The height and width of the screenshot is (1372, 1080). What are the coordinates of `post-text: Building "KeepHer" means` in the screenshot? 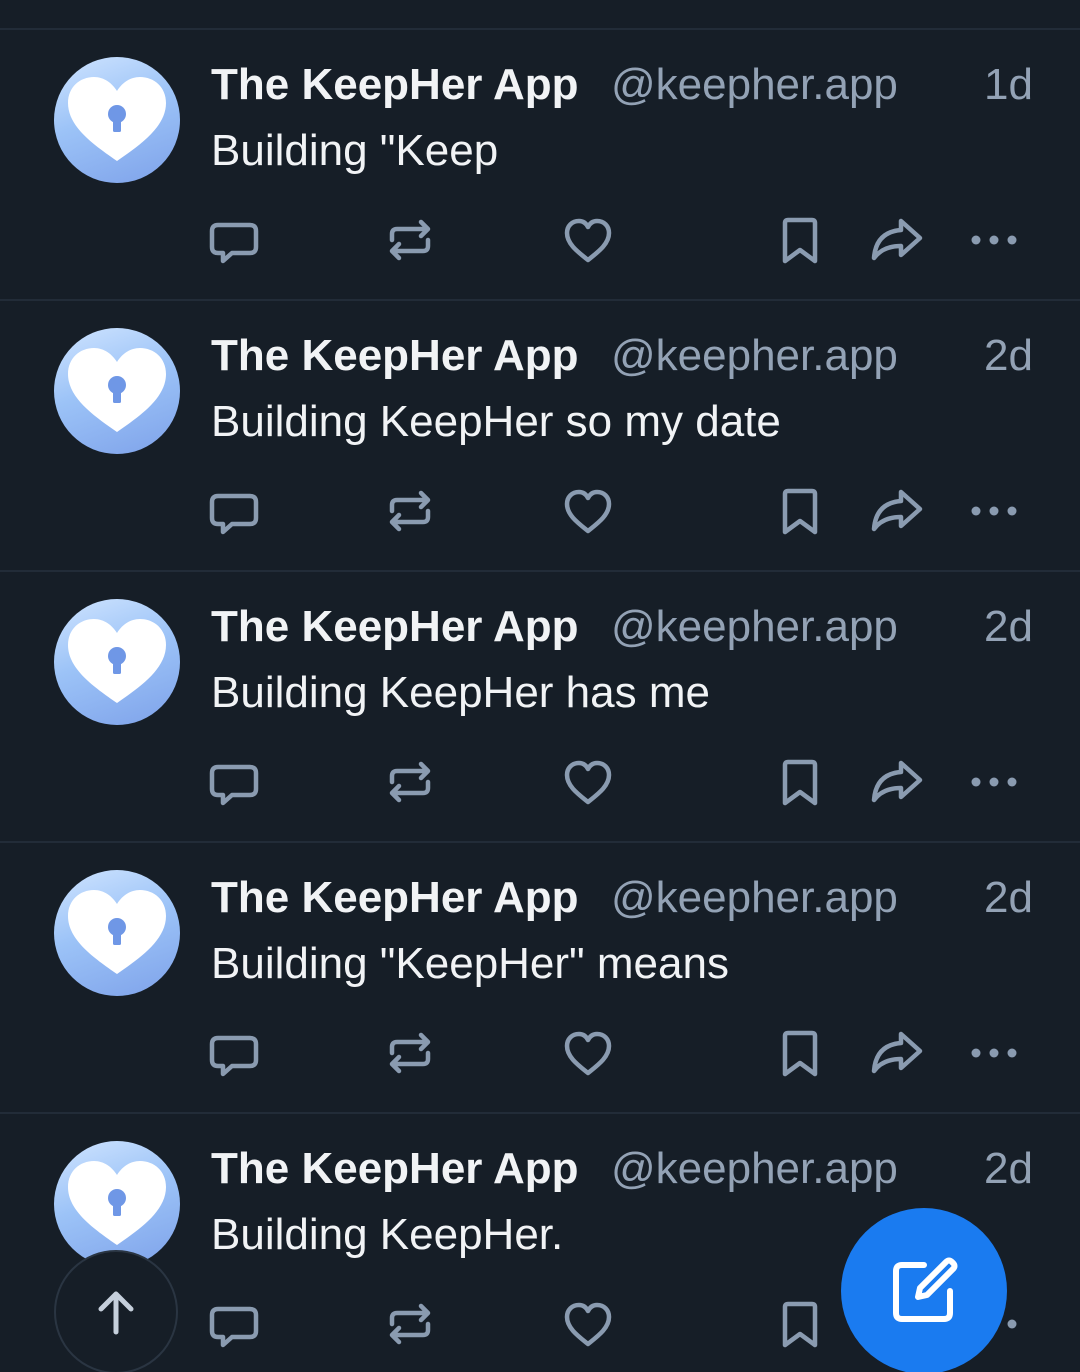 It's located at (470, 963).